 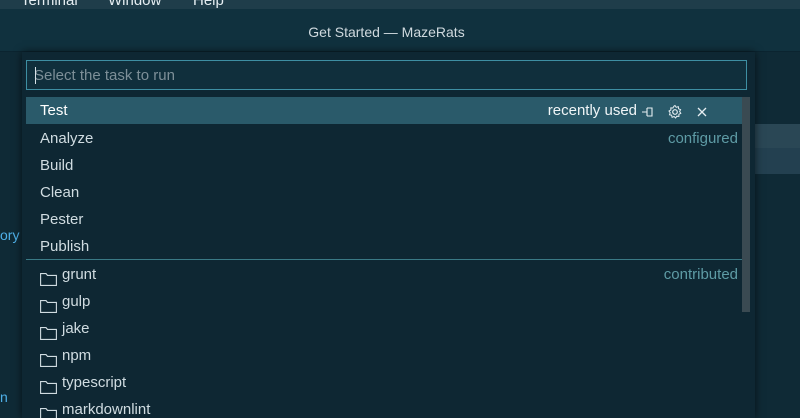 I want to click on task-provider-typescript: typescript, so click(x=384, y=382).